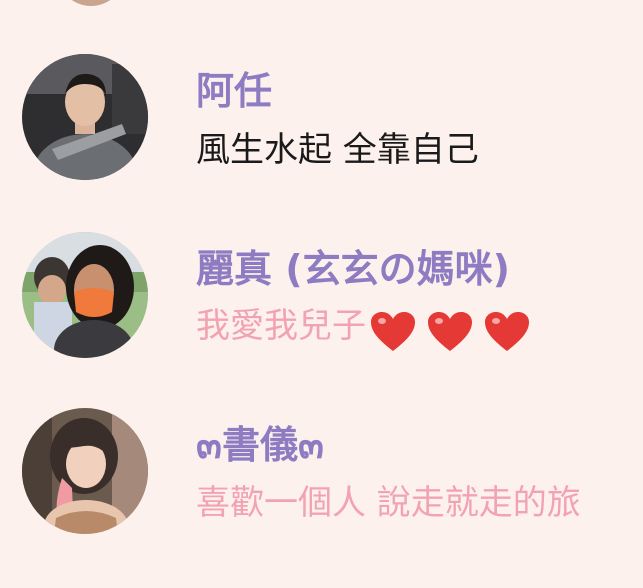 The height and width of the screenshot is (588, 643). What do you see at coordinates (337, 150) in the screenshot?
I see `contact-status: 風生水起 全靠自己` at bounding box center [337, 150].